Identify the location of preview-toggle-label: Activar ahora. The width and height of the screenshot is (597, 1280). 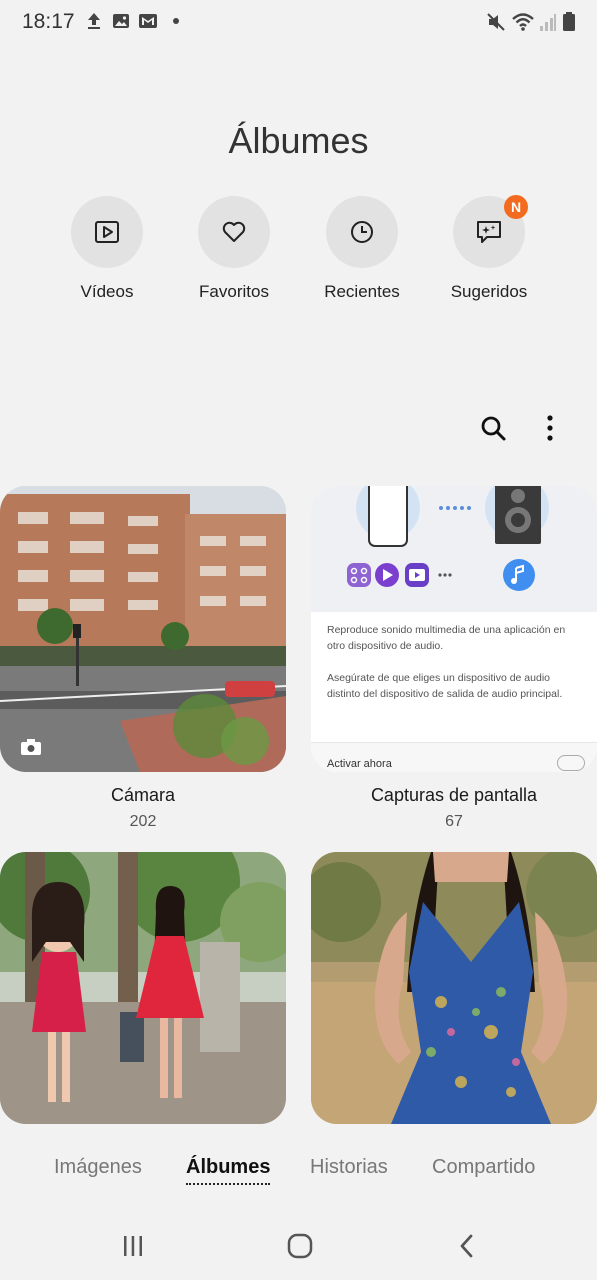
(359, 764).